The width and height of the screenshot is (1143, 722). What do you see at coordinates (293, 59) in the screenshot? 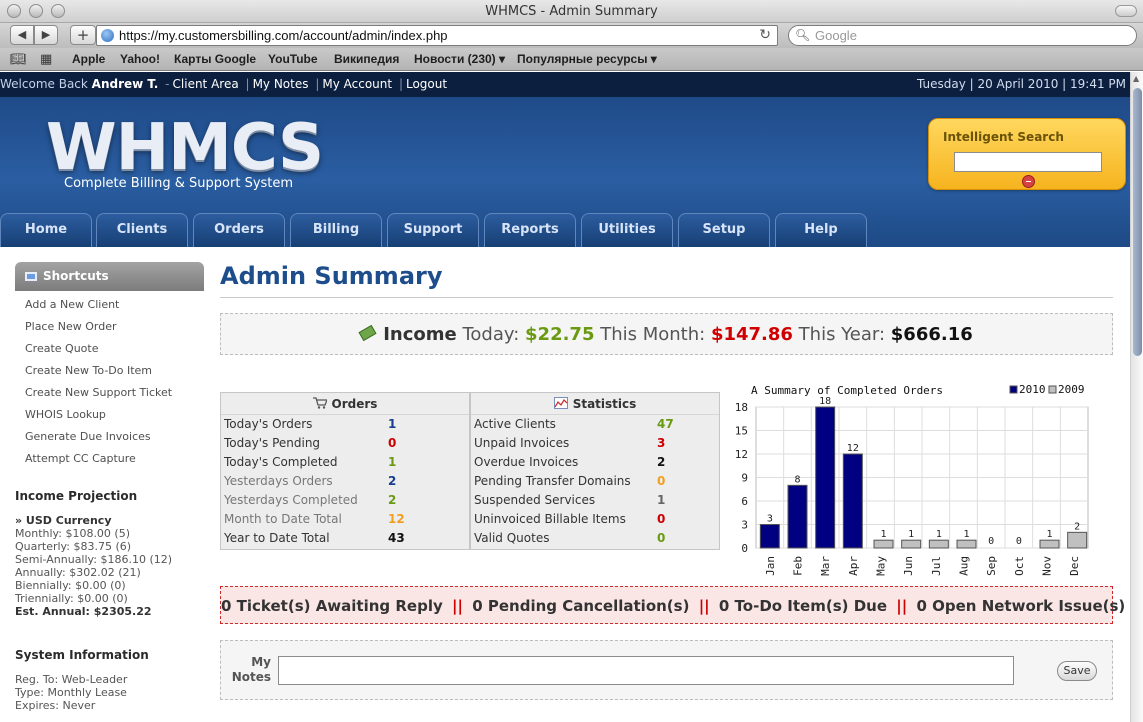
I see `bookmark-youtube: YouTube` at bounding box center [293, 59].